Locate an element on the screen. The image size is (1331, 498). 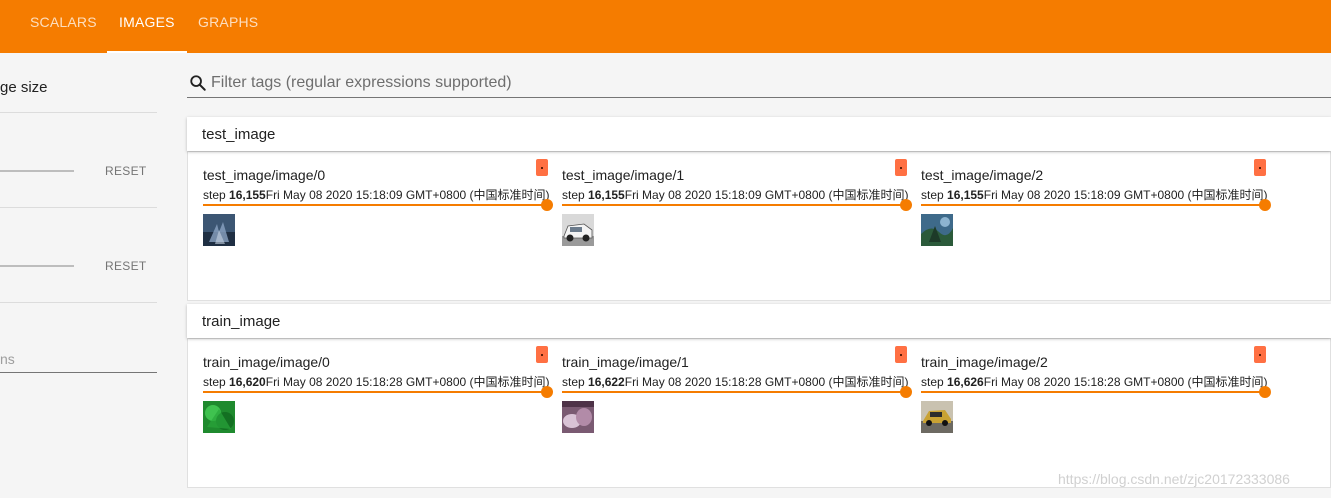
tab-scalars: SCALARS is located at coordinates (63, 26).